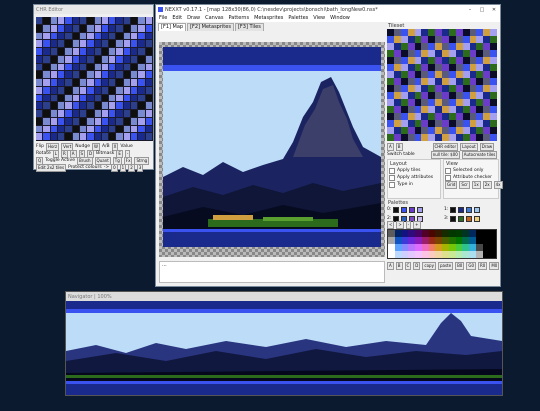  What do you see at coordinates (470, 218) in the screenshot?
I see `palette-3: 3:` at bounding box center [470, 218].